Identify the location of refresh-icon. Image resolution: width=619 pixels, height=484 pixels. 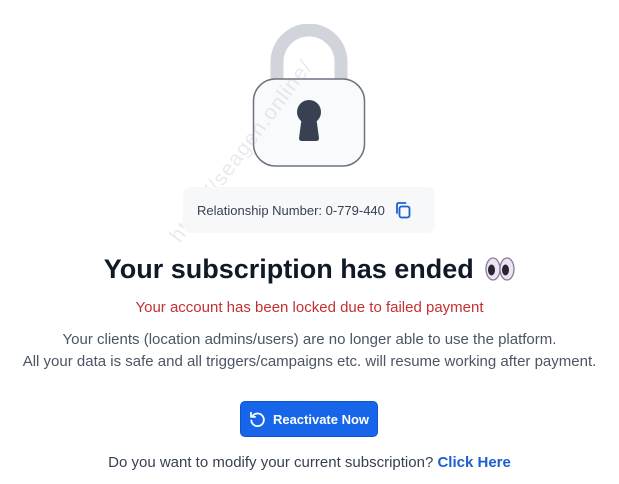
(257, 419).